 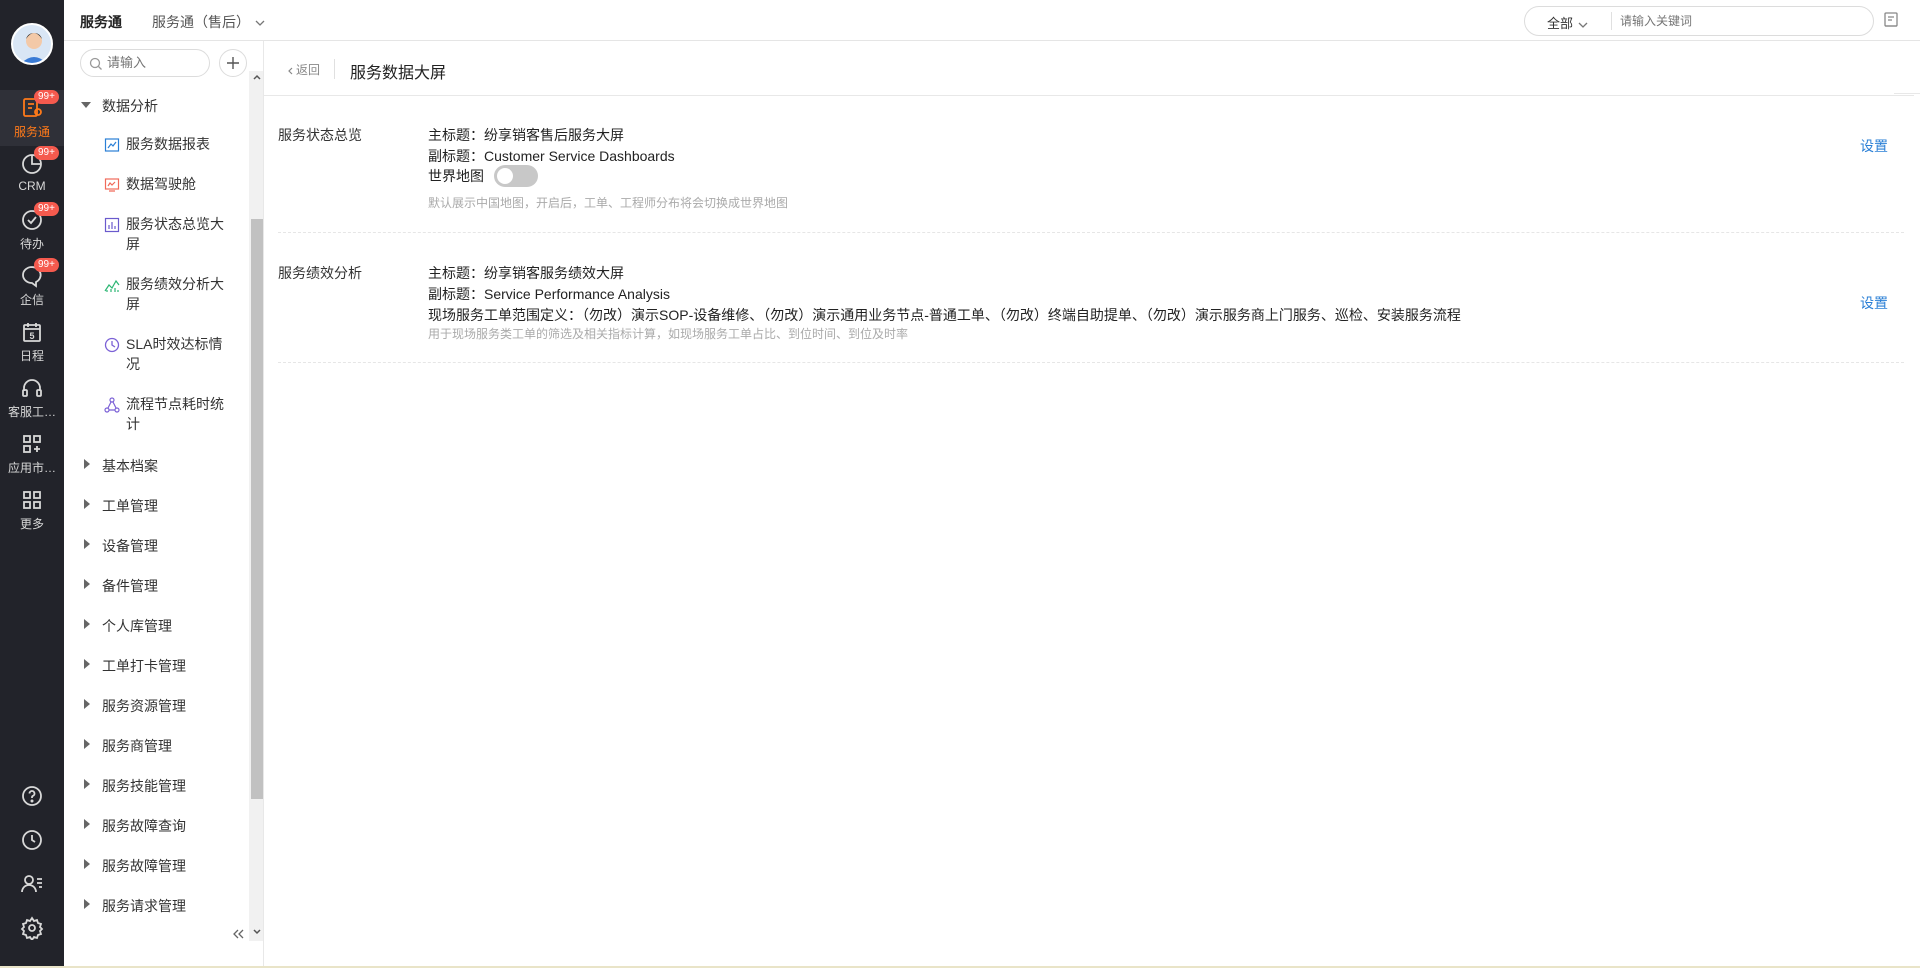 What do you see at coordinates (156, 243) in the screenshot?
I see `menu-item-status-dashboard: 服务状态总览大屏` at bounding box center [156, 243].